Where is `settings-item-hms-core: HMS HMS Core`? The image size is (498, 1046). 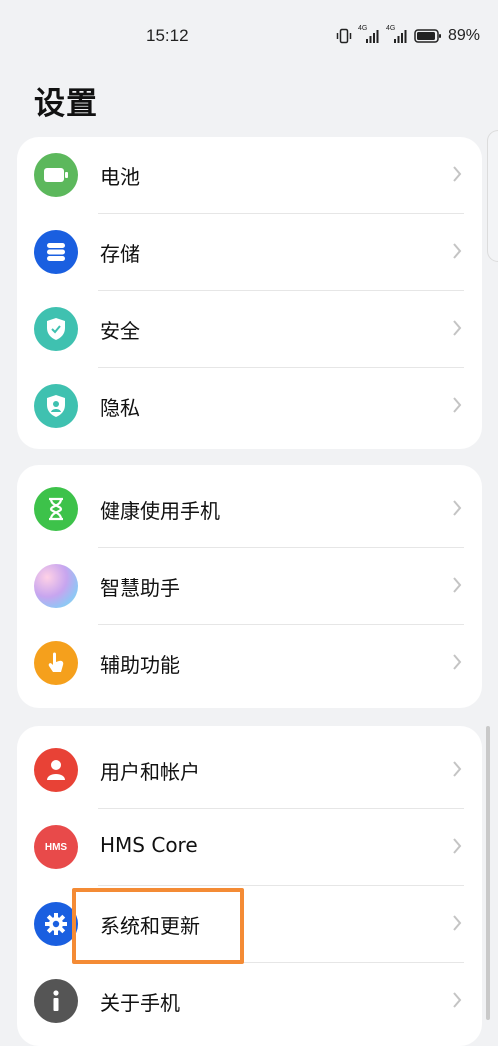
settings-item-hms-core: HMS HMS Core is located at coordinates (249, 847).